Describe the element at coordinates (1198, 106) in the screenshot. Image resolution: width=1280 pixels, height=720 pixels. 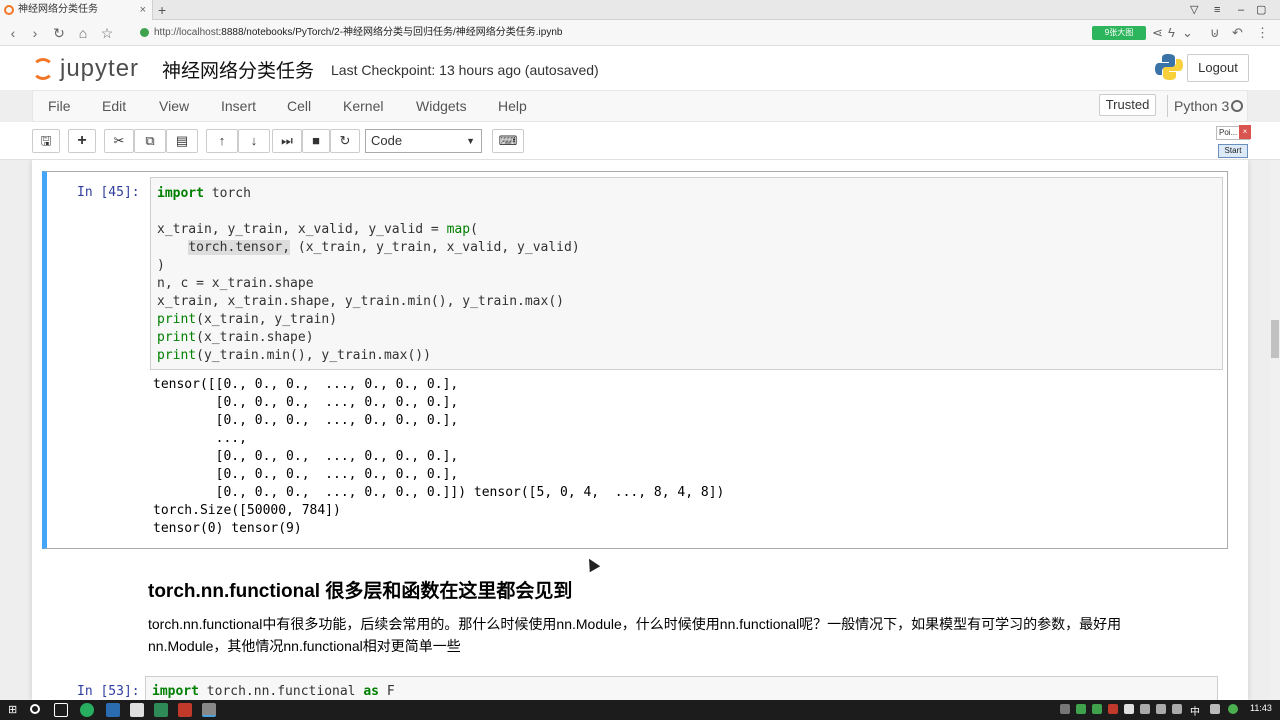
I see `kernel-name: Python 3` at that location.